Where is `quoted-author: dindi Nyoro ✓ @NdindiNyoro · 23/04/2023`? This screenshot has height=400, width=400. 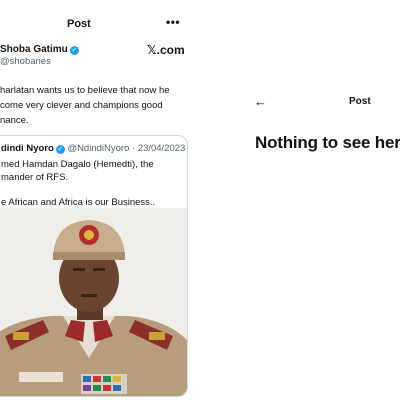 quoted-author: dindi Nyoro ✓ @NdindiNyoro · 23/04/2023 is located at coordinates (93, 148).